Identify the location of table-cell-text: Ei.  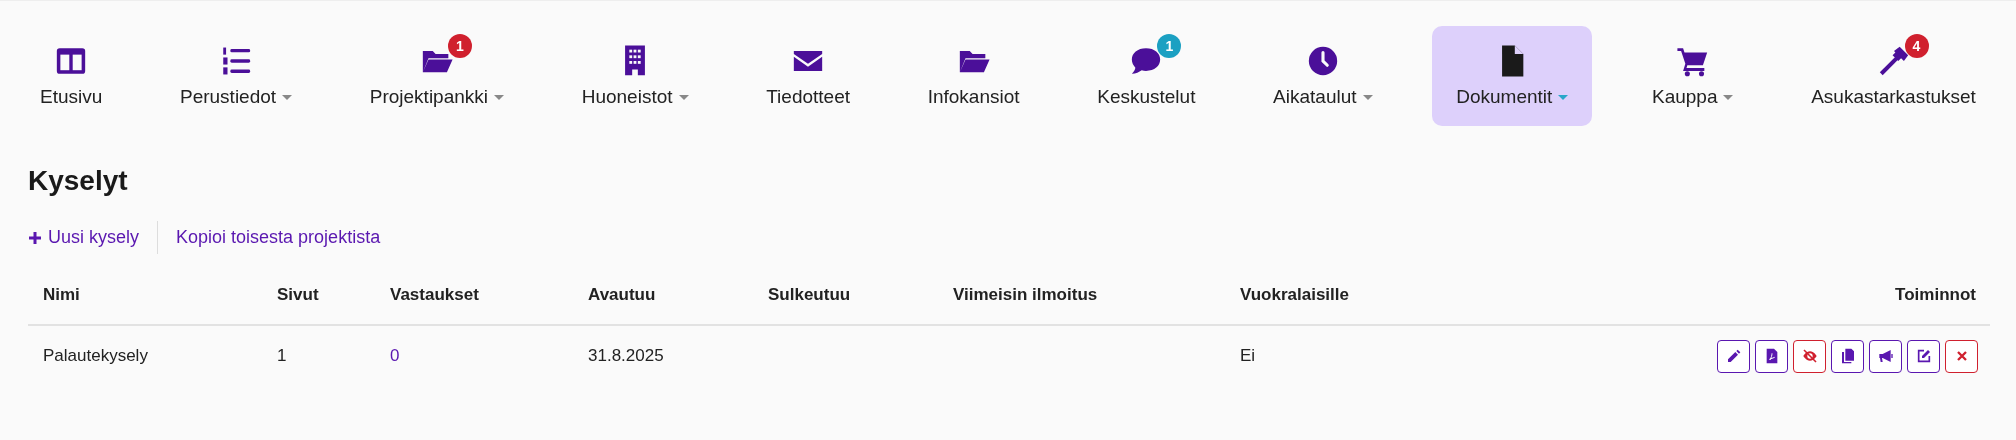
(1247, 356).